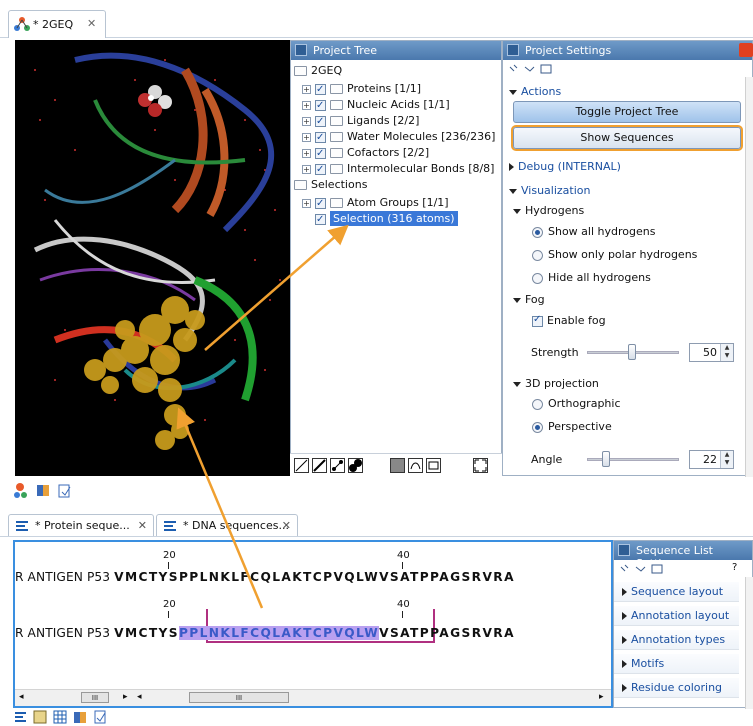 Image resolution: width=753 pixels, height=726 pixels. Describe the element at coordinates (262, 416) in the screenshot. I see `annotation-arrows` at that location.